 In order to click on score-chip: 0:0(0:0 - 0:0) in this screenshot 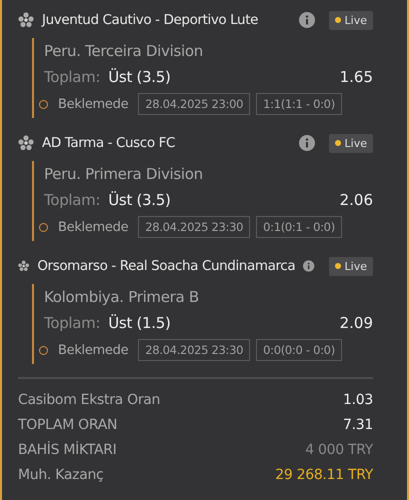, I will do `click(299, 350)`.